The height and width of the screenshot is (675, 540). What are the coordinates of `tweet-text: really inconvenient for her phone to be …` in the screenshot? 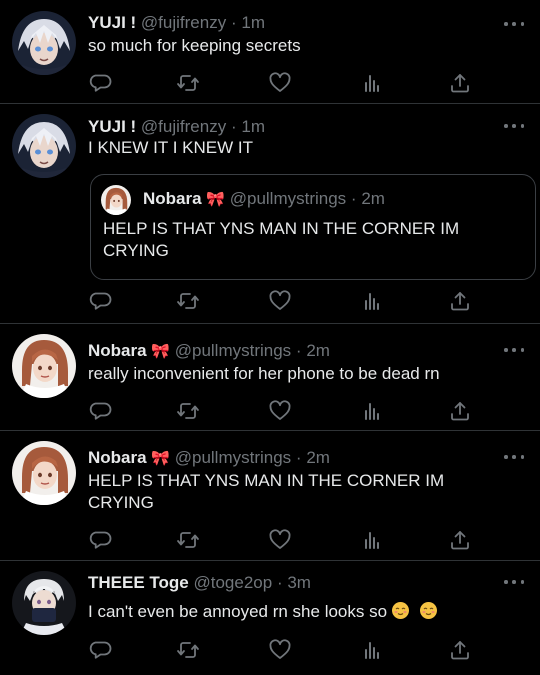 It's located at (264, 373).